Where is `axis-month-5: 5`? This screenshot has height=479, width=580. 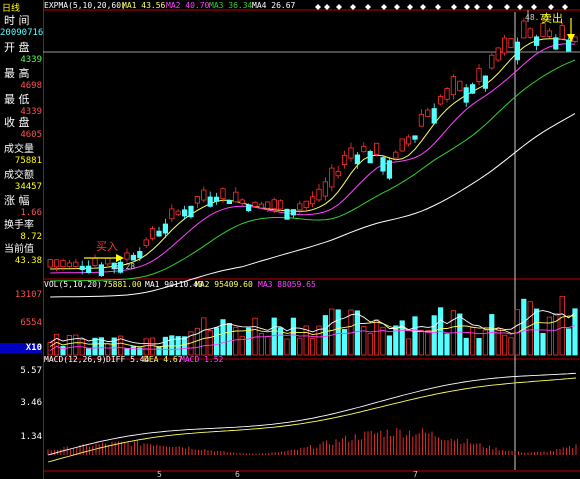 axis-month-5: 5 is located at coordinates (159, 474).